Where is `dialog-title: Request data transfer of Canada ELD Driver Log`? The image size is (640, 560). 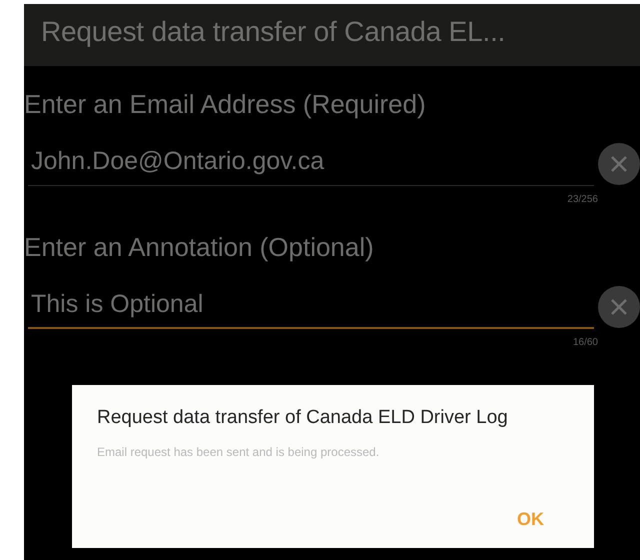 dialog-title: Request data transfer of Canada ELD Driver Log is located at coordinates (303, 418).